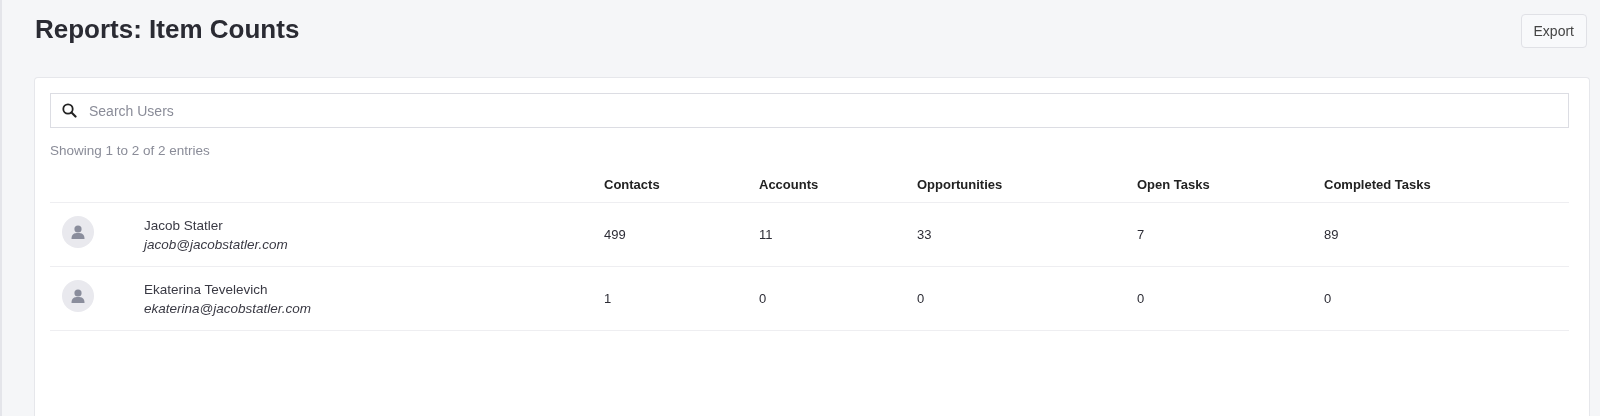 This screenshot has height=416, width=1600. I want to click on export-button: Export, so click(1553, 31).